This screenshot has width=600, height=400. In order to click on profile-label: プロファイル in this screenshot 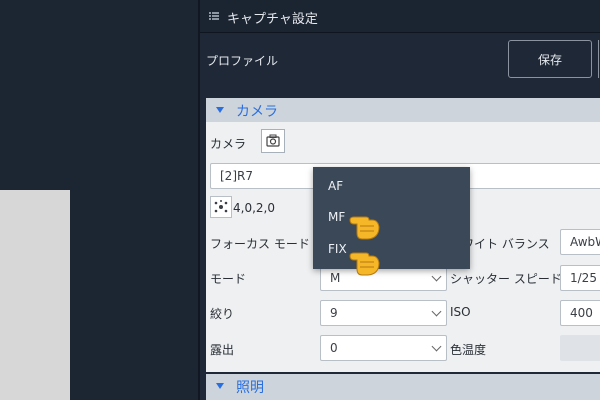, I will do `click(242, 61)`.